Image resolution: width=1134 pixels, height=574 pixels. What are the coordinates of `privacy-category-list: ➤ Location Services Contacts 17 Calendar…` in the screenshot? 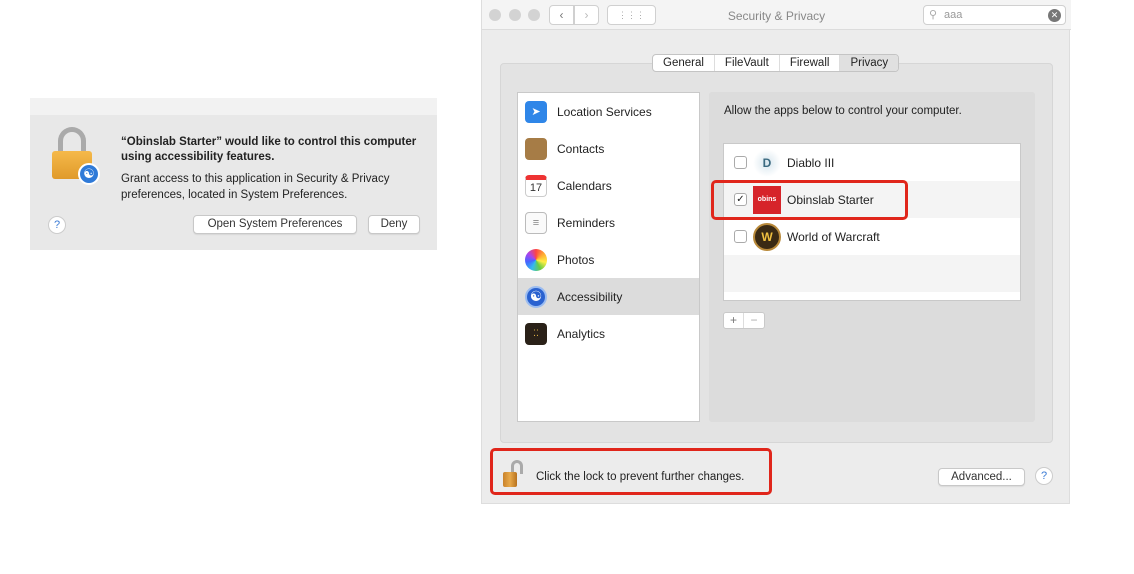 It's located at (608, 257).